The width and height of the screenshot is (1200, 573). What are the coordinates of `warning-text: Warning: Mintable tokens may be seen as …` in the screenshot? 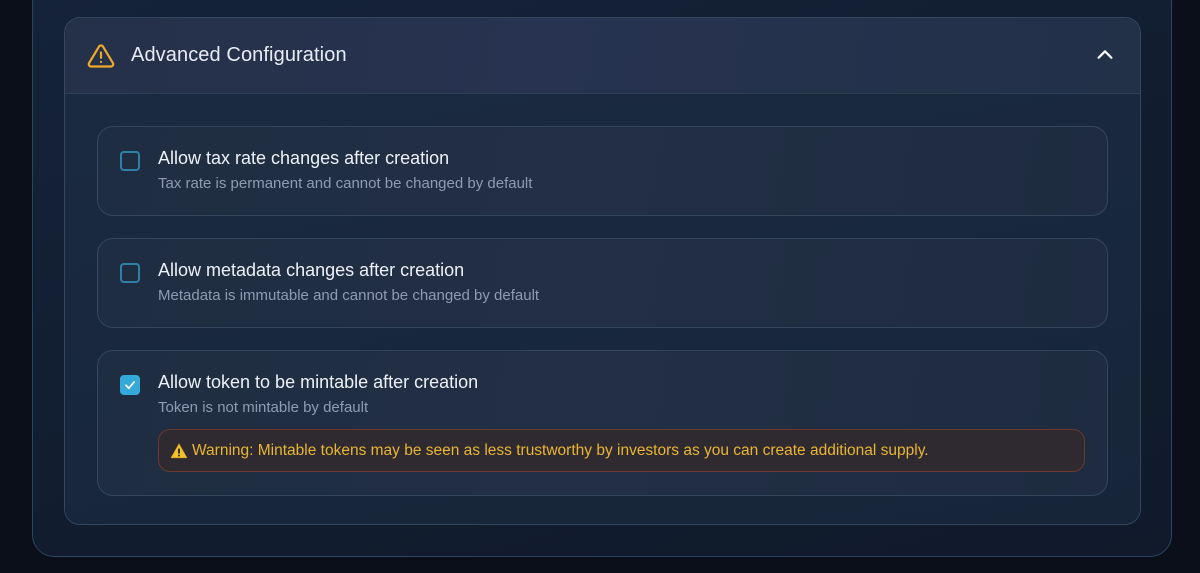 It's located at (560, 450).